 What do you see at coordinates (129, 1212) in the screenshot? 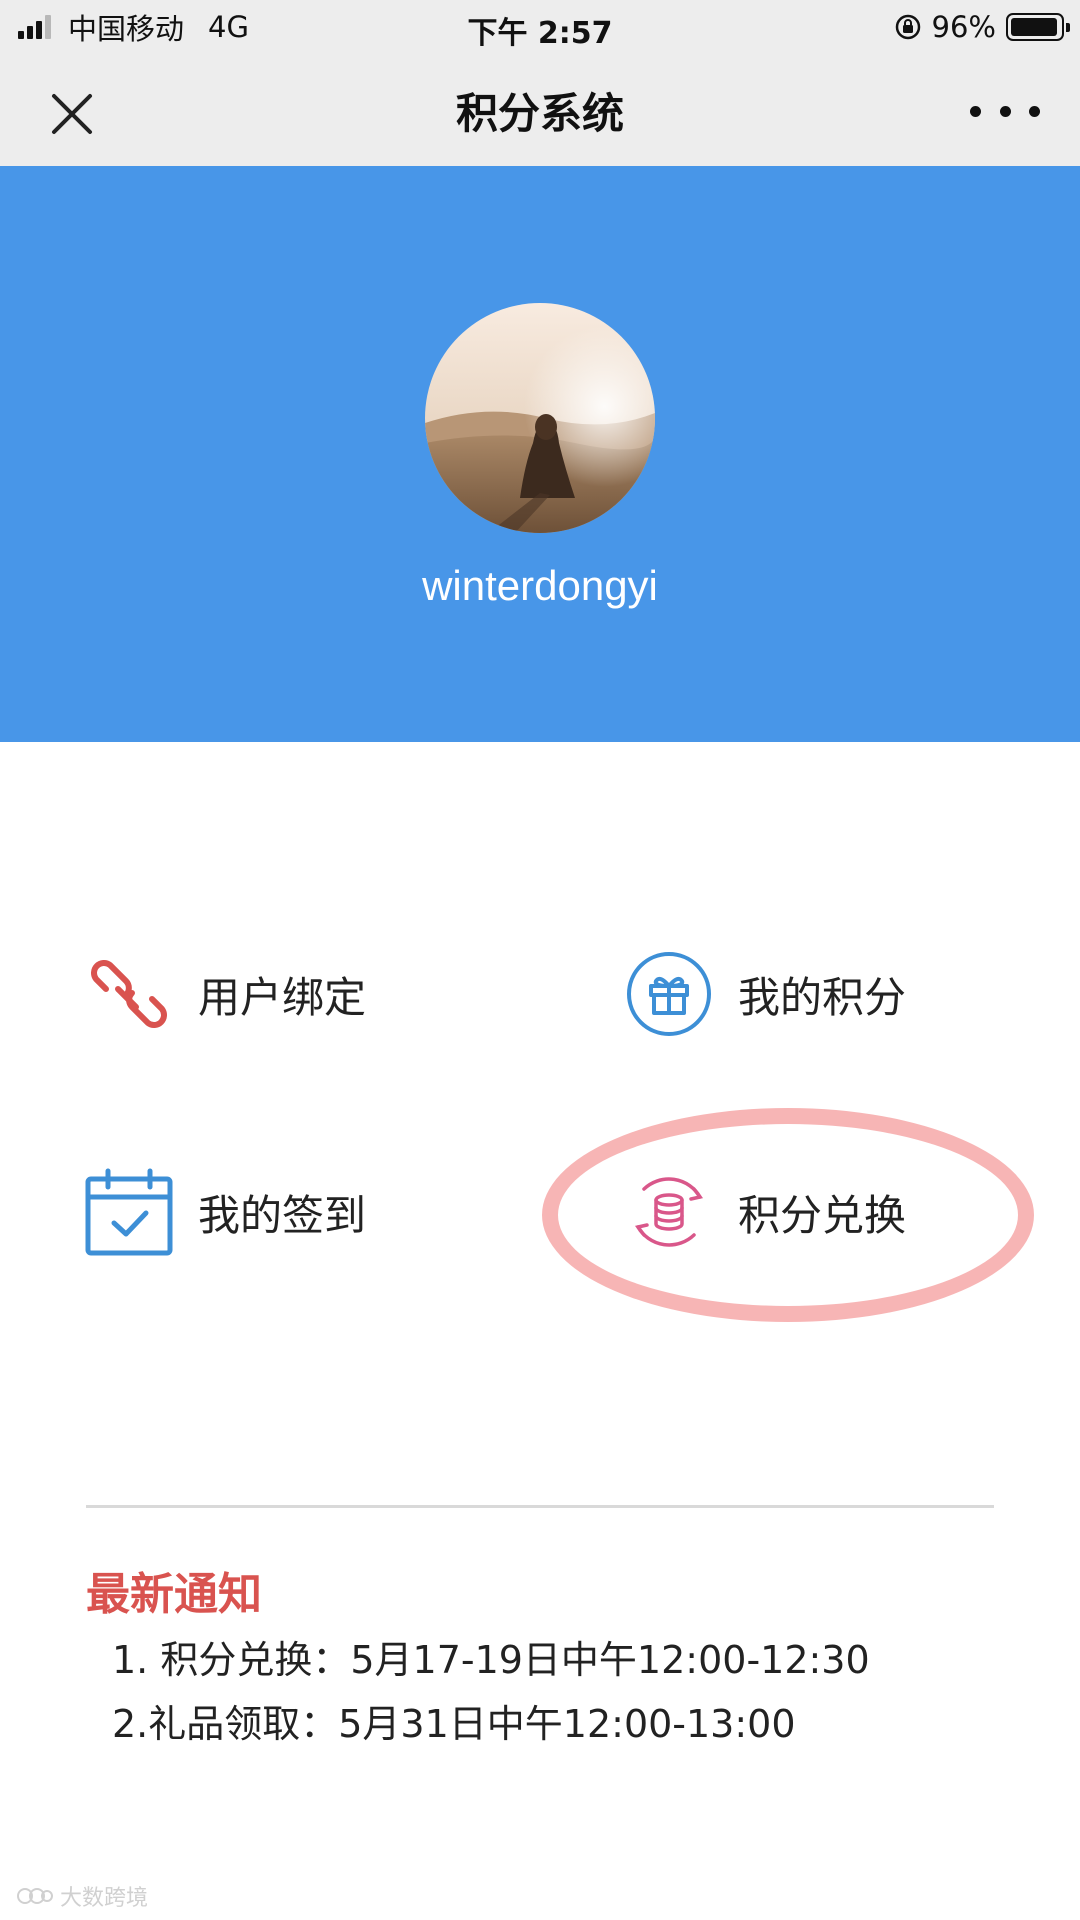
I see `calendar-check-icon` at bounding box center [129, 1212].